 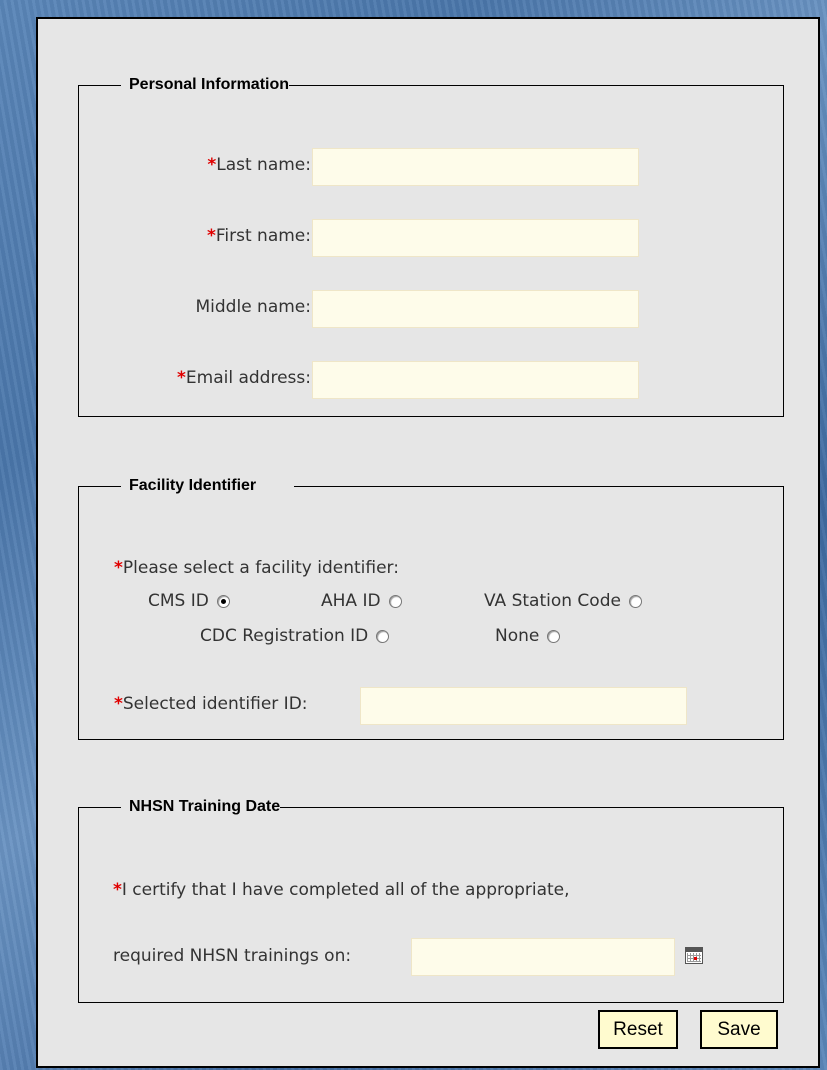 What do you see at coordinates (563, 601) in the screenshot?
I see `radio-option-va-station-code: VA Station Code` at bounding box center [563, 601].